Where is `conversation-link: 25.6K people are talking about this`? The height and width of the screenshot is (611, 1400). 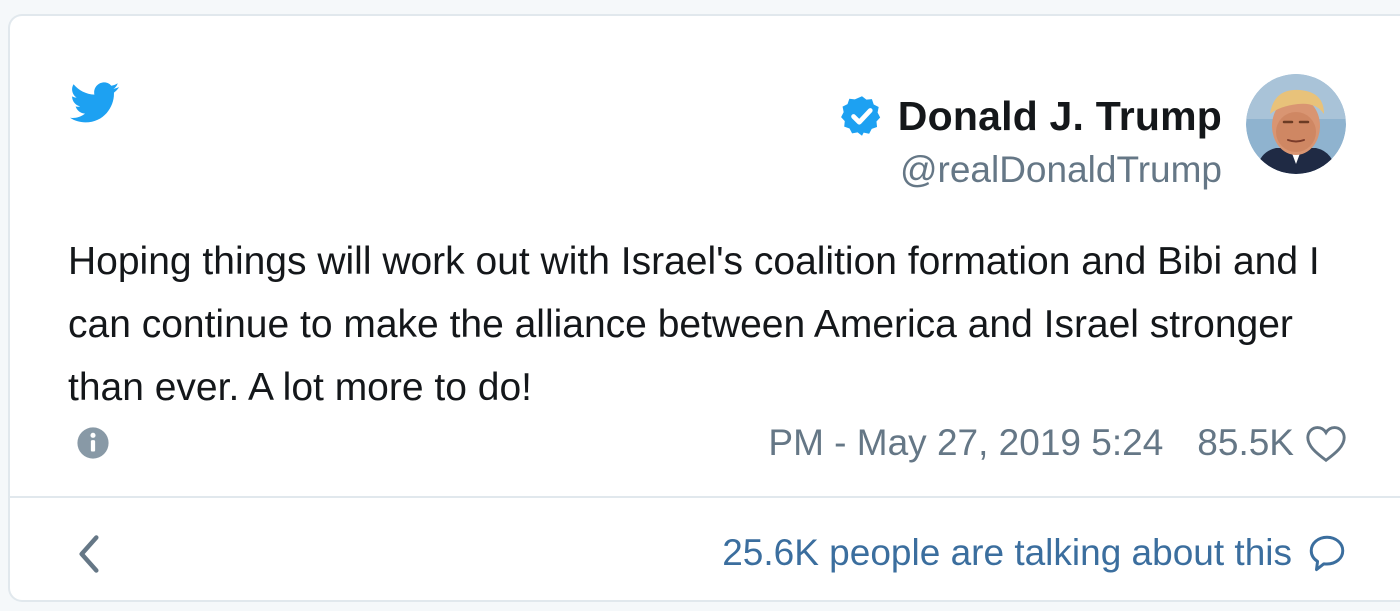 conversation-link: 25.6K people are talking about this is located at coordinates (1035, 553).